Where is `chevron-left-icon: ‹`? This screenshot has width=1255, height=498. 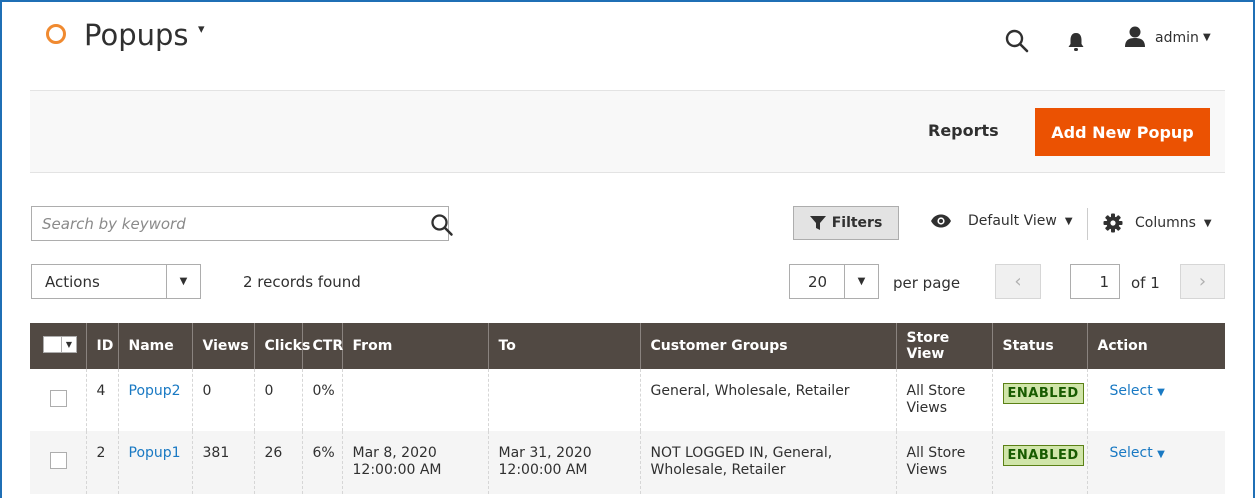 chevron-left-icon: ‹ is located at coordinates (1018, 281).